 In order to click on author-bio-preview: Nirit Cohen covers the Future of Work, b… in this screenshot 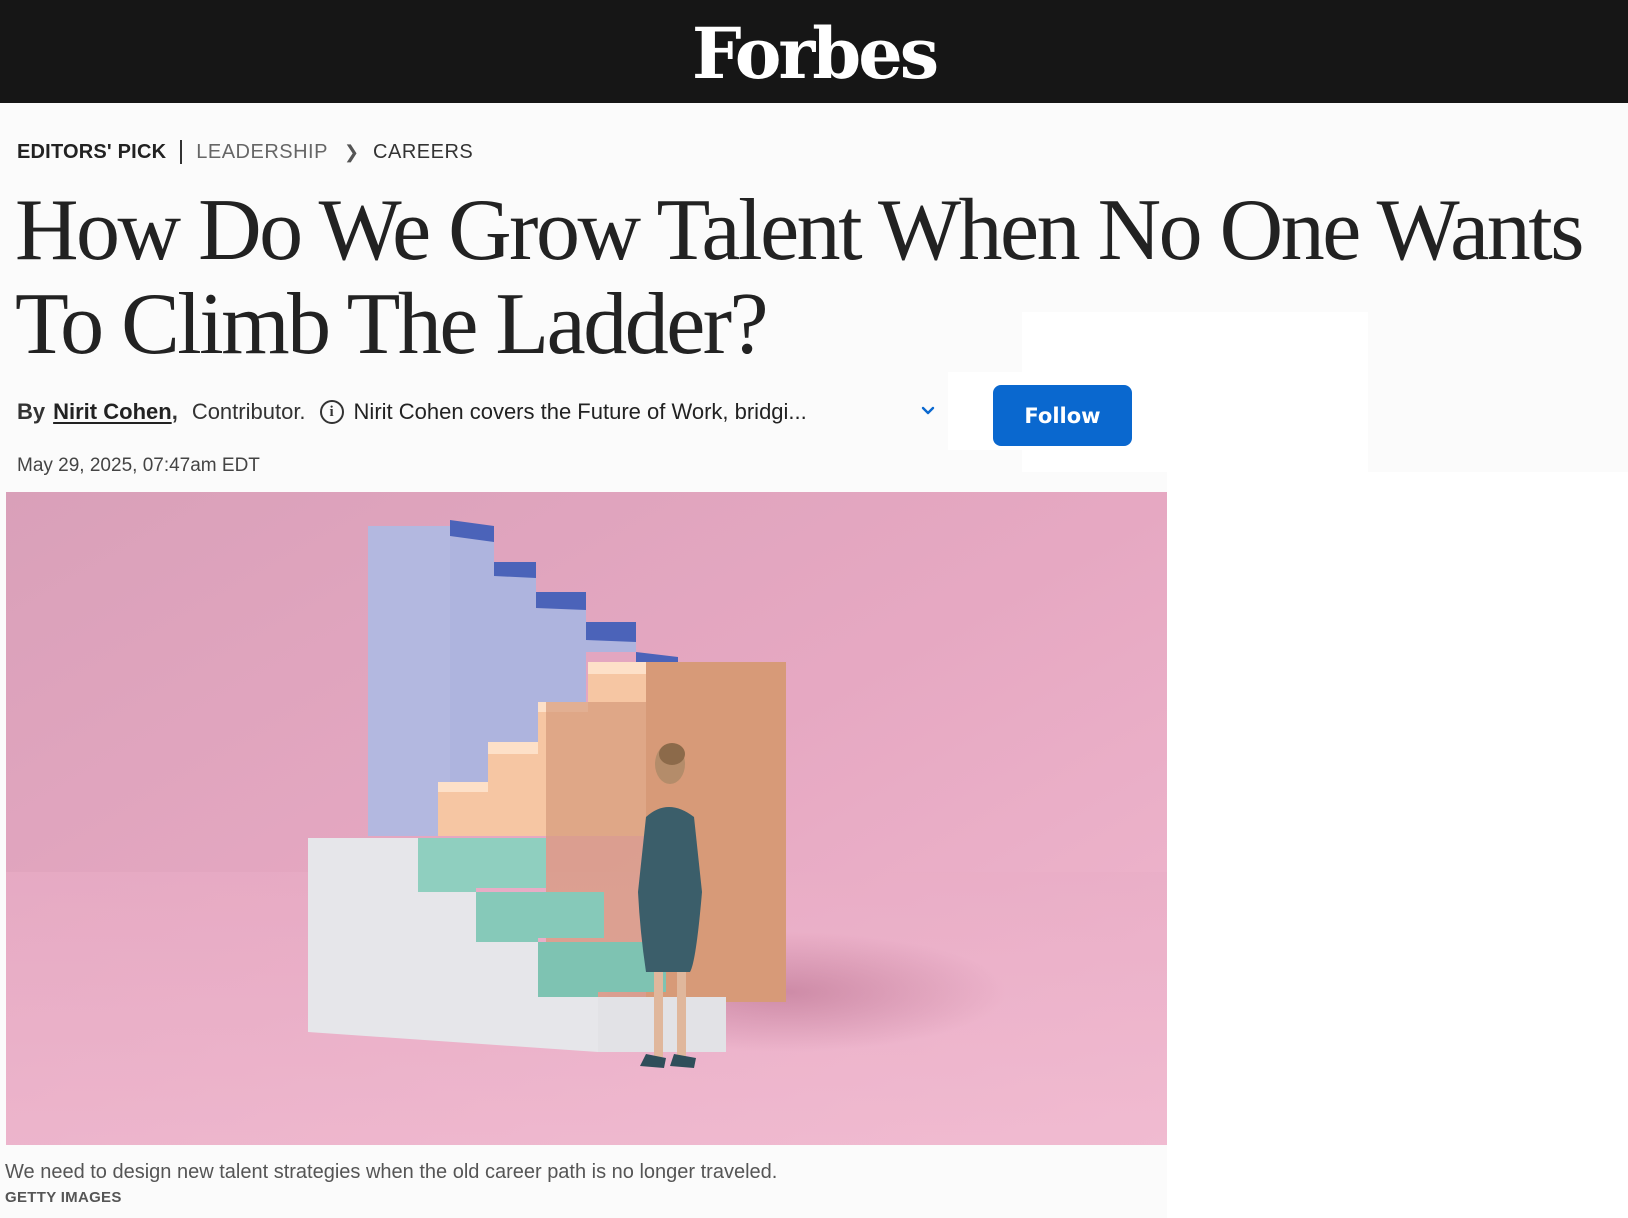, I will do `click(580, 411)`.